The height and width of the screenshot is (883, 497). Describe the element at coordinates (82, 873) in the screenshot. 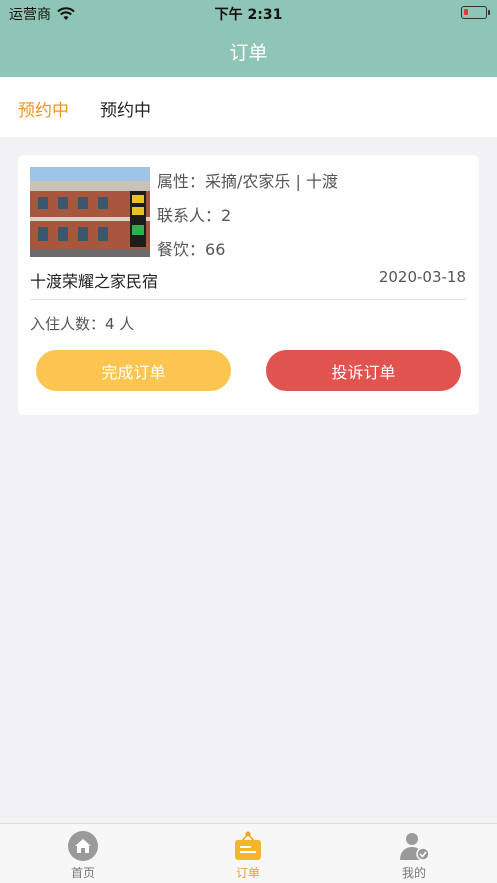

I see `tabbar-label-home: 首页` at that location.